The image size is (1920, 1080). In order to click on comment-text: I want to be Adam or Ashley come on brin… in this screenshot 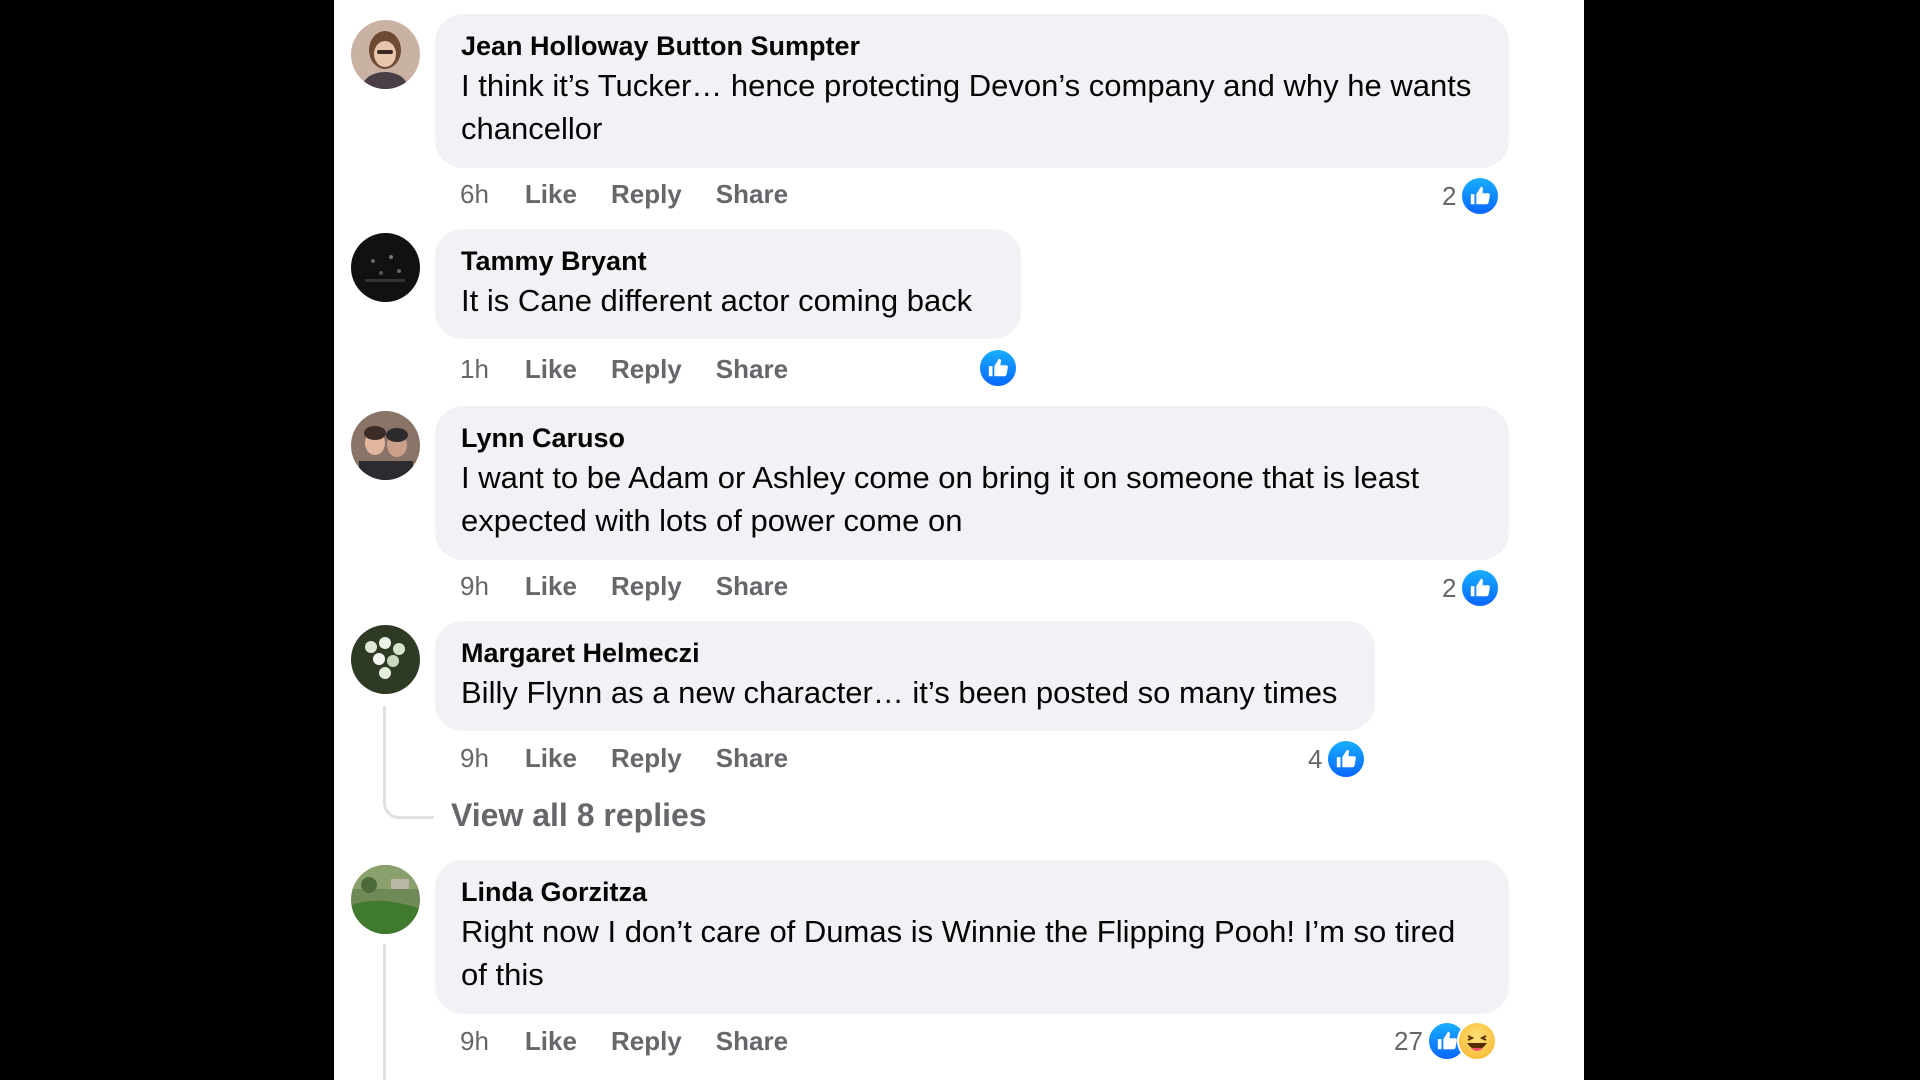, I will do `click(940, 499)`.